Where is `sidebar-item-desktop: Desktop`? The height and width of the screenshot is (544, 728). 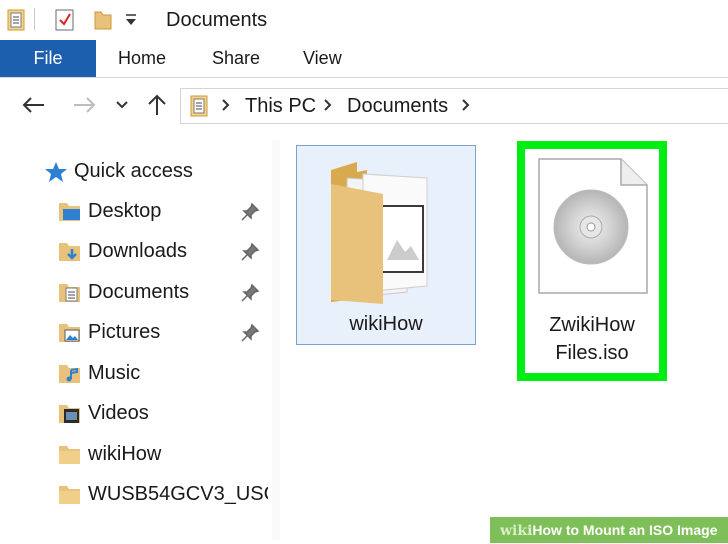 sidebar-item-desktop: Desktop is located at coordinates (134, 211).